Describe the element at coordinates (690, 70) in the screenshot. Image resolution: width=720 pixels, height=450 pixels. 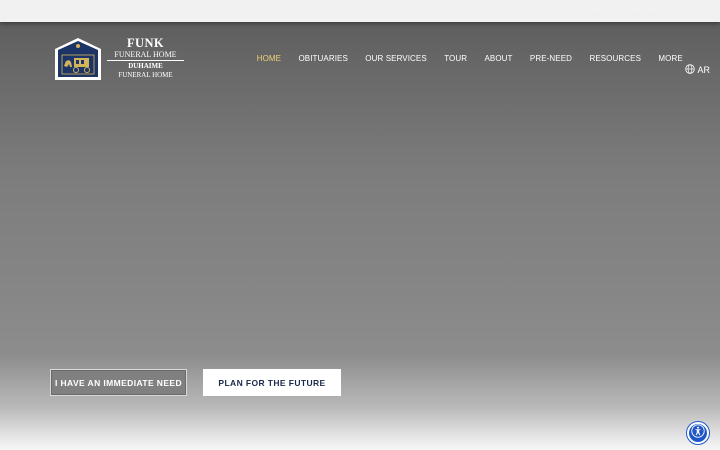
I see `globe-icon` at that location.